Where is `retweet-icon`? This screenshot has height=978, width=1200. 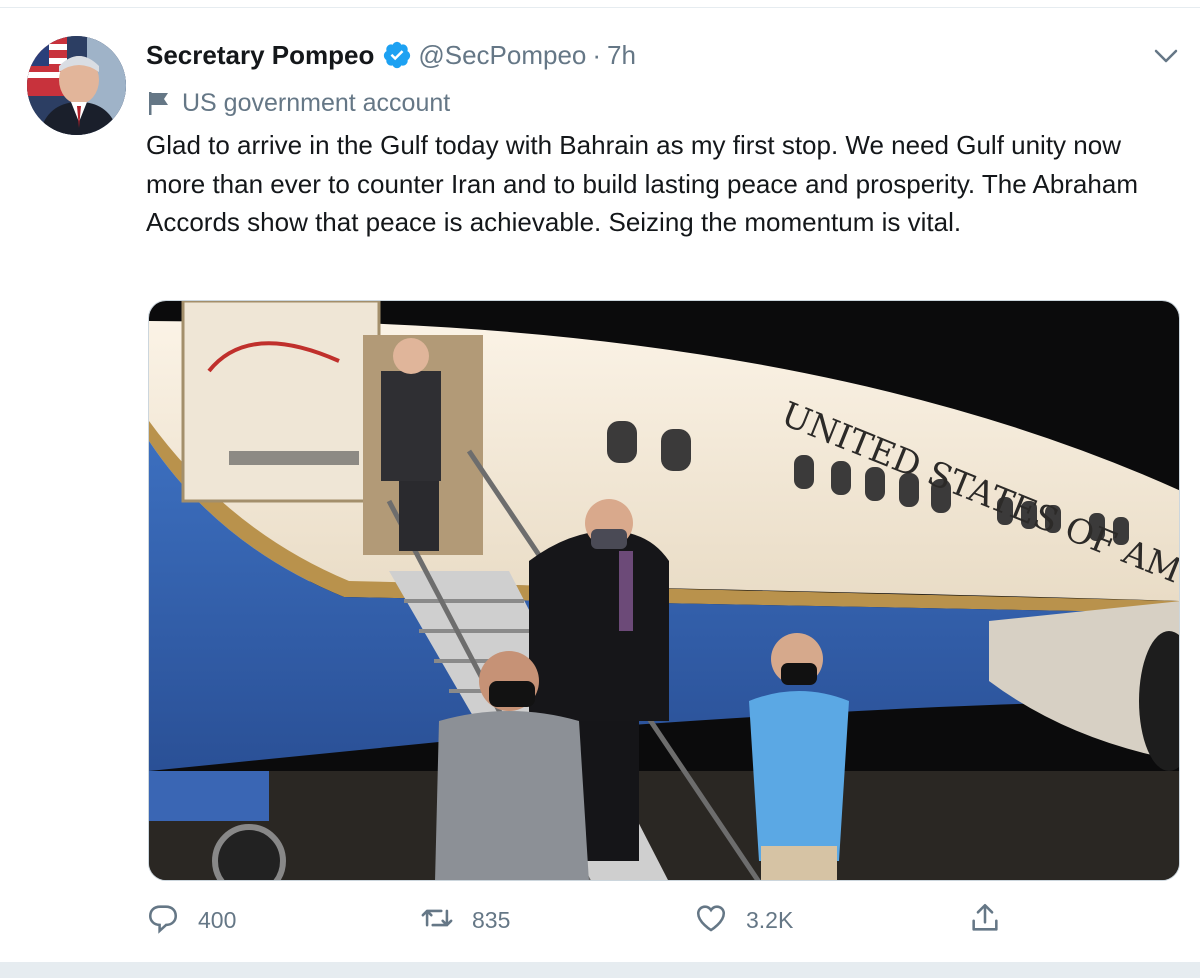
retweet-icon is located at coordinates (437, 920).